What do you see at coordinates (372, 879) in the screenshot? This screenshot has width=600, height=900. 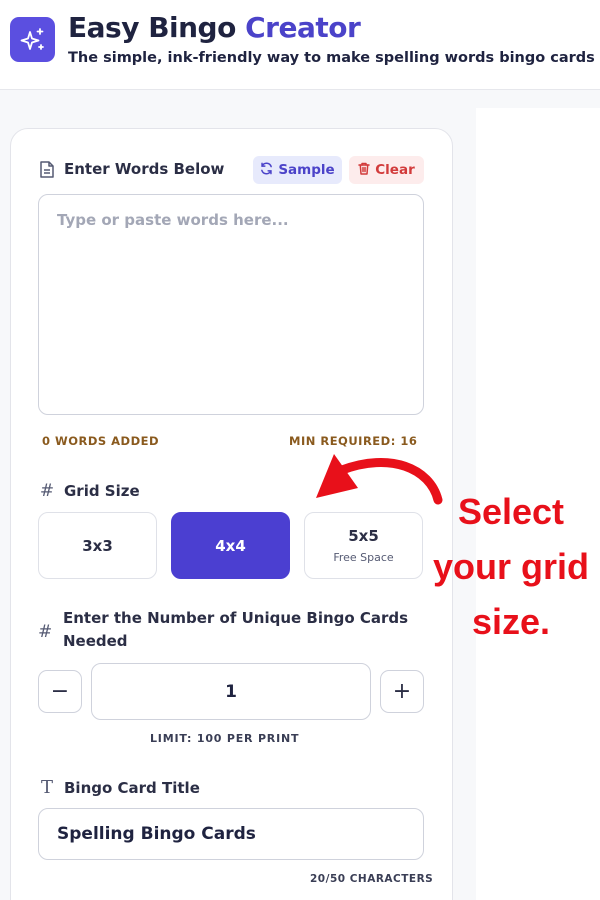 I see `title-char-count: 20/50 CHARACTERS` at bounding box center [372, 879].